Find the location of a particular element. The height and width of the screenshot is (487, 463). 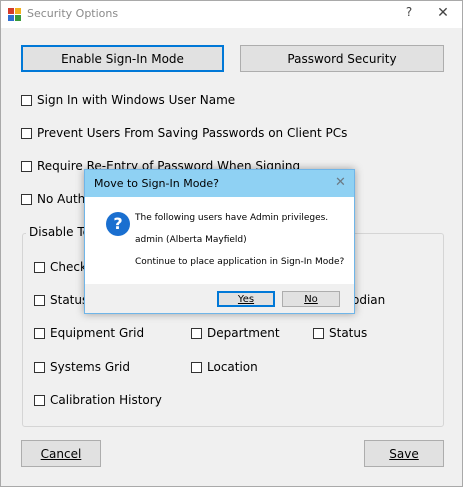

cancel-button: Cancel is located at coordinates (61, 453).